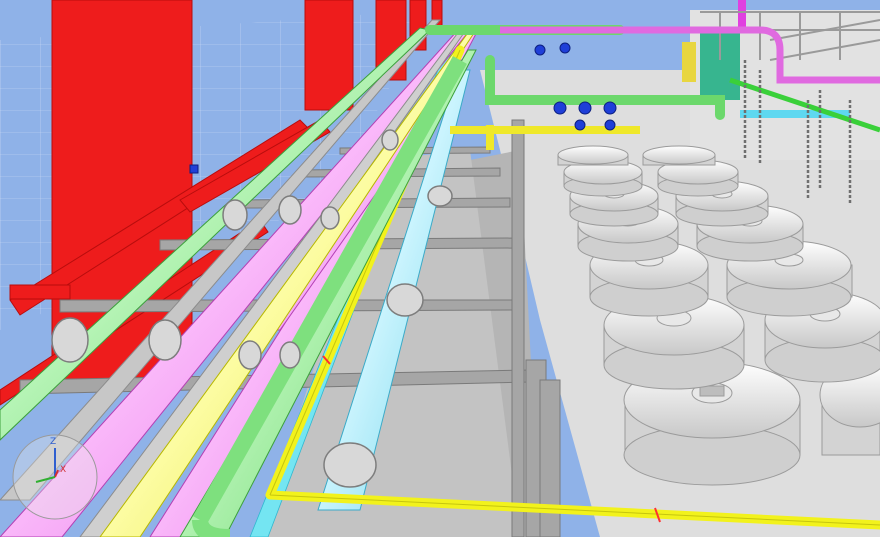 The height and width of the screenshot is (537, 880). I want to click on orientation-gizmo: Z X, so click(55, 477).